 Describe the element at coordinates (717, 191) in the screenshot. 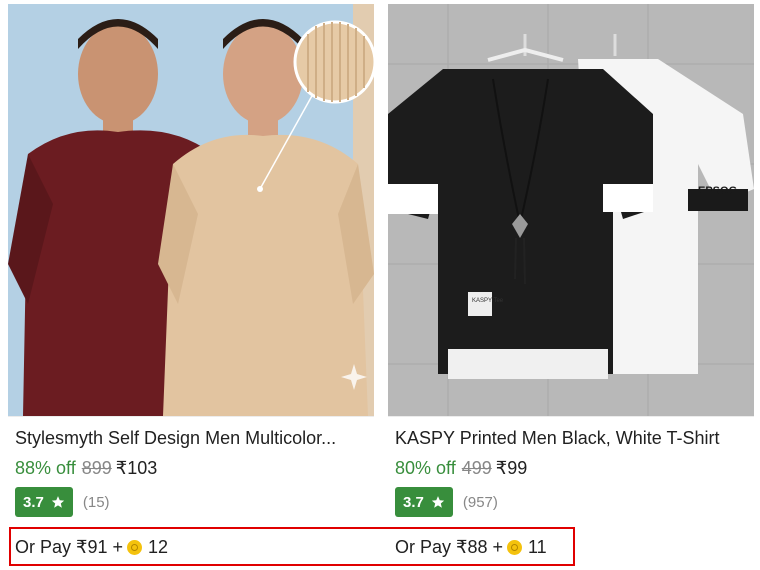

I see `sleeve-print-text: EPSOG` at that location.